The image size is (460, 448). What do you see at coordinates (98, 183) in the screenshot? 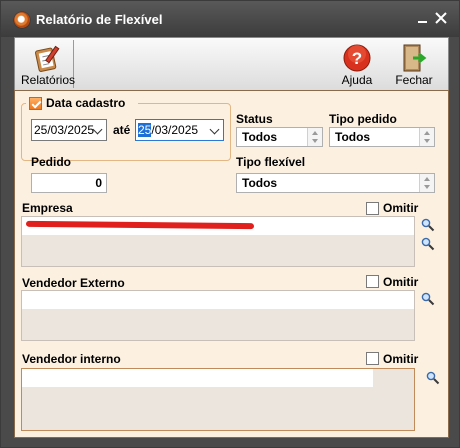
I see `order-number-value: 0` at bounding box center [98, 183].